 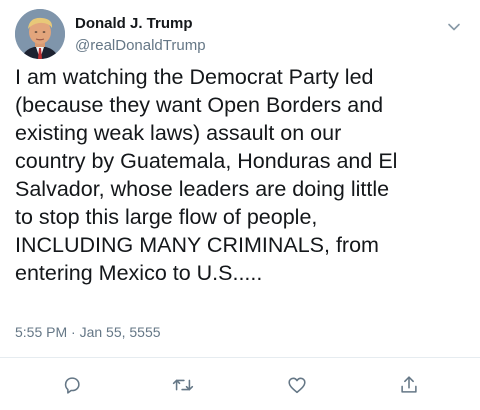 What do you see at coordinates (240, 357) in the screenshot?
I see `divider` at bounding box center [240, 357].